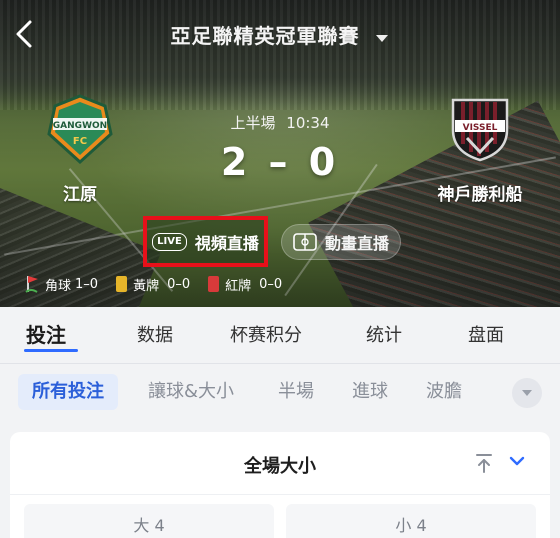 The height and width of the screenshot is (538, 560). I want to click on bet-filter-bar: 所有投注 讓球&大小 半場 進球 波膽, so click(280, 392).